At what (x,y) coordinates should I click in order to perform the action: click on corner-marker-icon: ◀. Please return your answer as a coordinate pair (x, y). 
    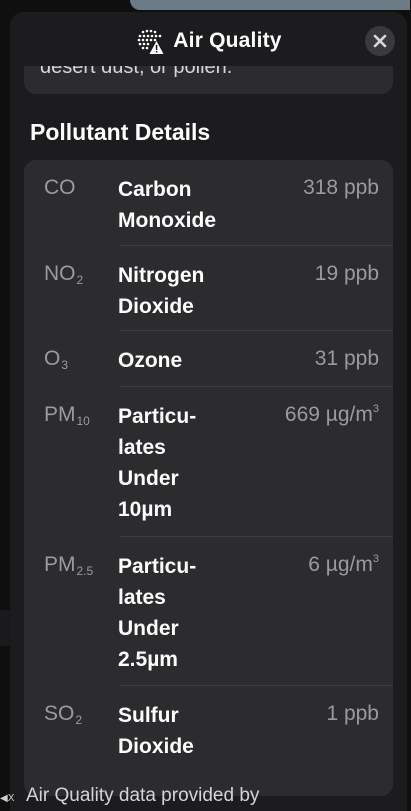
    Looking at the image, I should click on (4, 798).